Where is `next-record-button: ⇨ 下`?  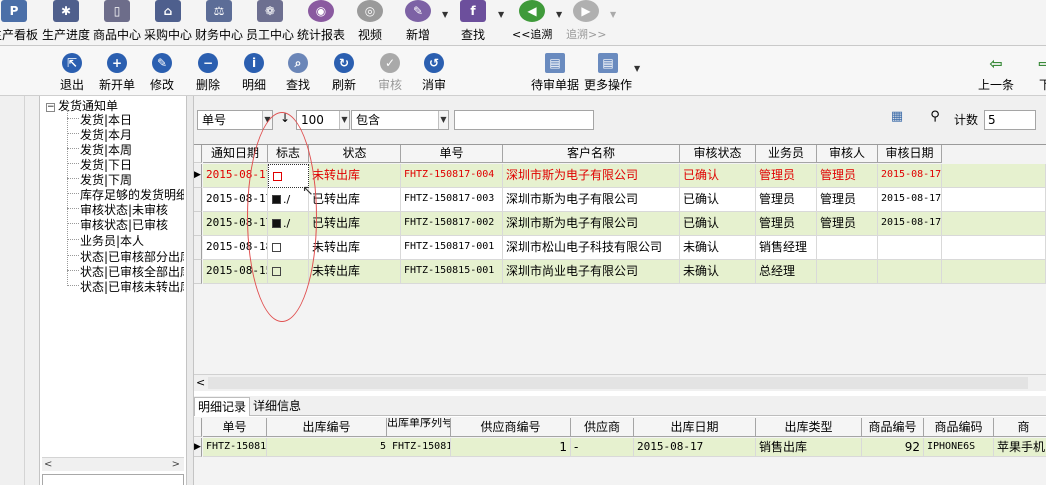
next-record-button: ⇨ 下 is located at coordinates (1038, 71).